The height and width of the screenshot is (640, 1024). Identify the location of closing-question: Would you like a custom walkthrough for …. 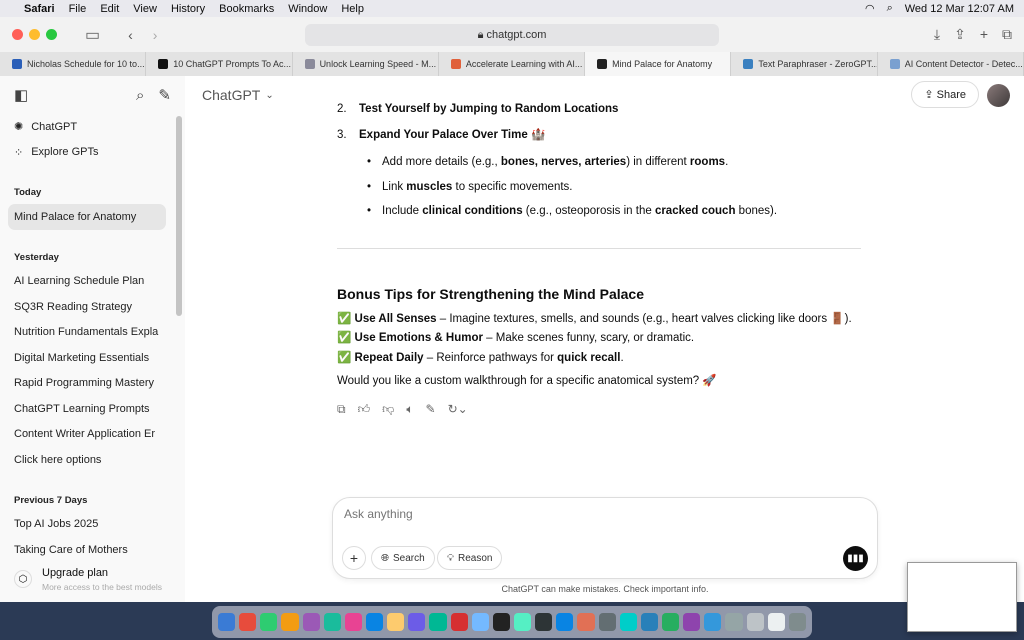
(527, 381).